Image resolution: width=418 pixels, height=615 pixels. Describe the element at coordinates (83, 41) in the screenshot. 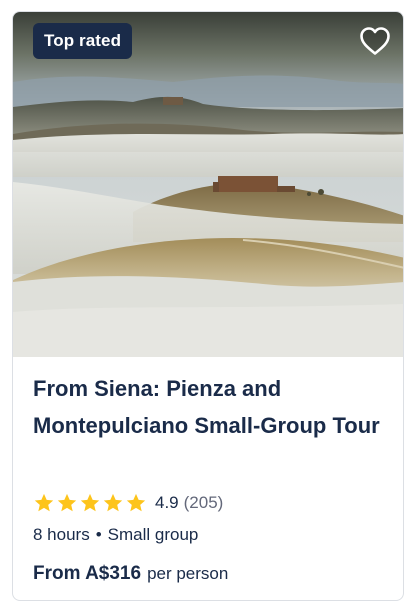

I see `top-rated-badge: Top rated` at that location.